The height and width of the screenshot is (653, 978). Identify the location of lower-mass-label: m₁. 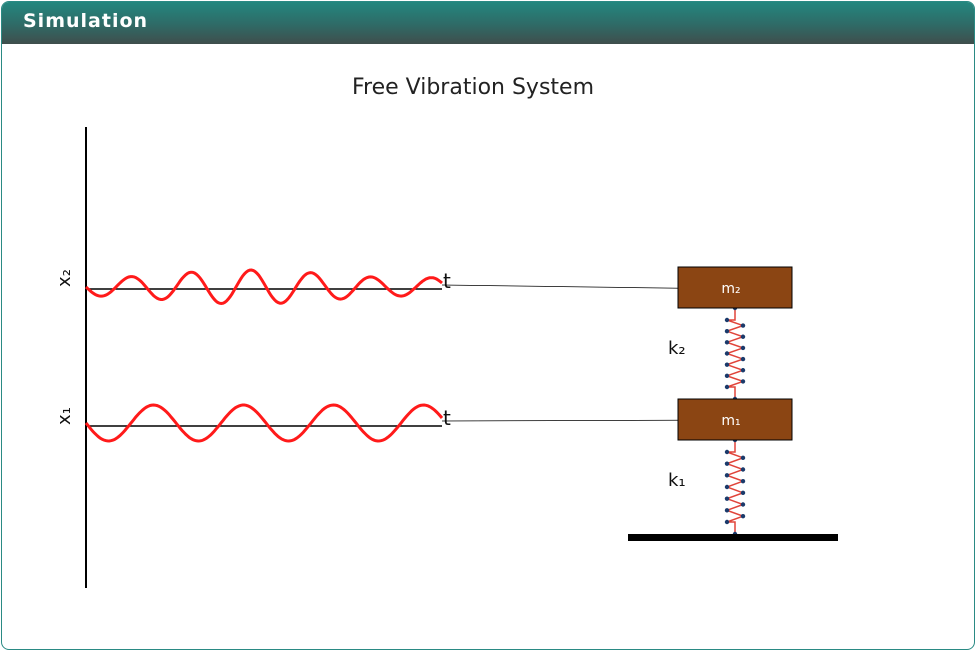
(730, 421).